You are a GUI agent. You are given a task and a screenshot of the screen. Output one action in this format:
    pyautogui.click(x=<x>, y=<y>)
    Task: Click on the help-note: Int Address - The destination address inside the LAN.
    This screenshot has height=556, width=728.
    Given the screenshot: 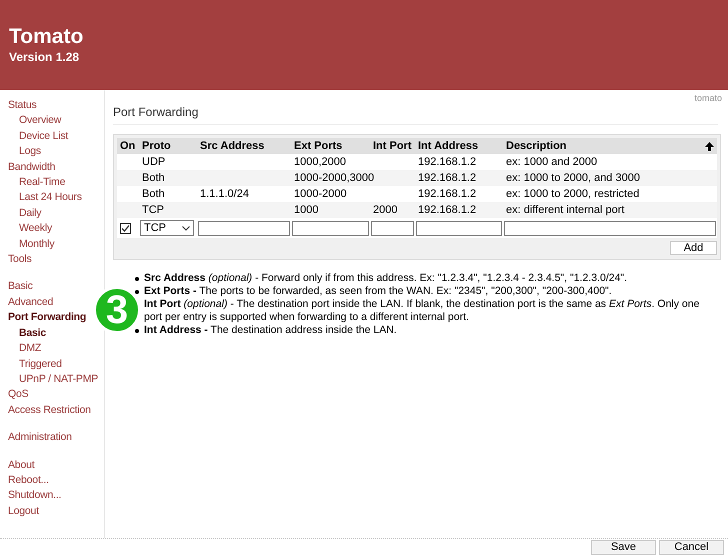 What is the action you would take?
    pyautogui.click(x=270, y=330)
    